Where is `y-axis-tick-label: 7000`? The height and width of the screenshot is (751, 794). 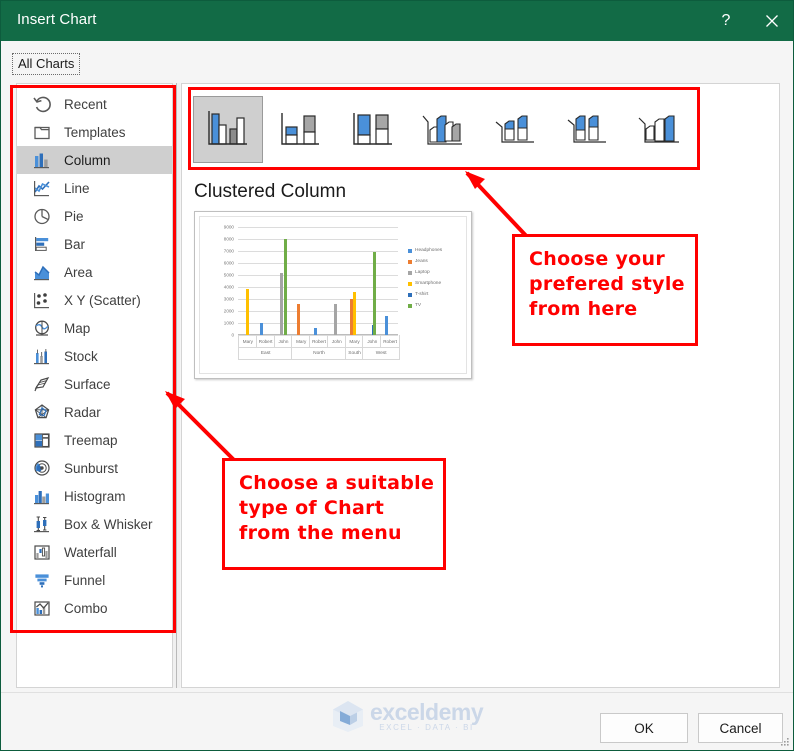
y-axis-tick-label: 7000 is located at coordinates (228, 251).